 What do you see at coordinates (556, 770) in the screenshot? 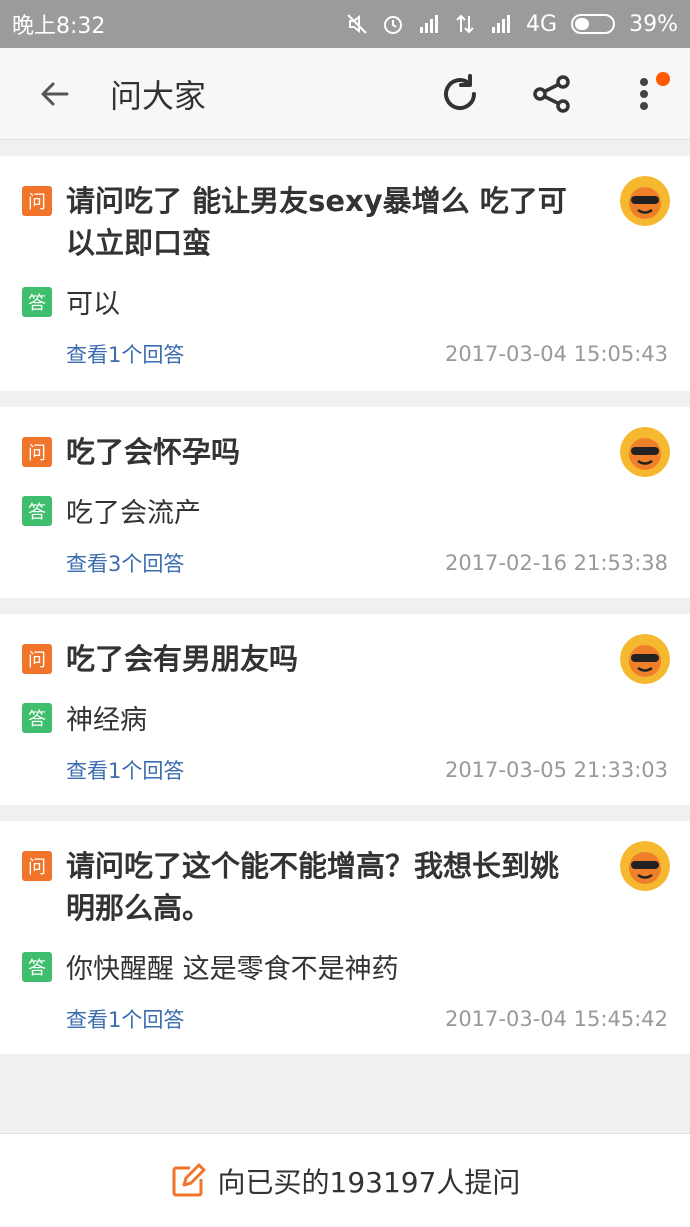
I see `question-timestamp: 2017-03-05 21:33:03` at bounding box center [556, 770].